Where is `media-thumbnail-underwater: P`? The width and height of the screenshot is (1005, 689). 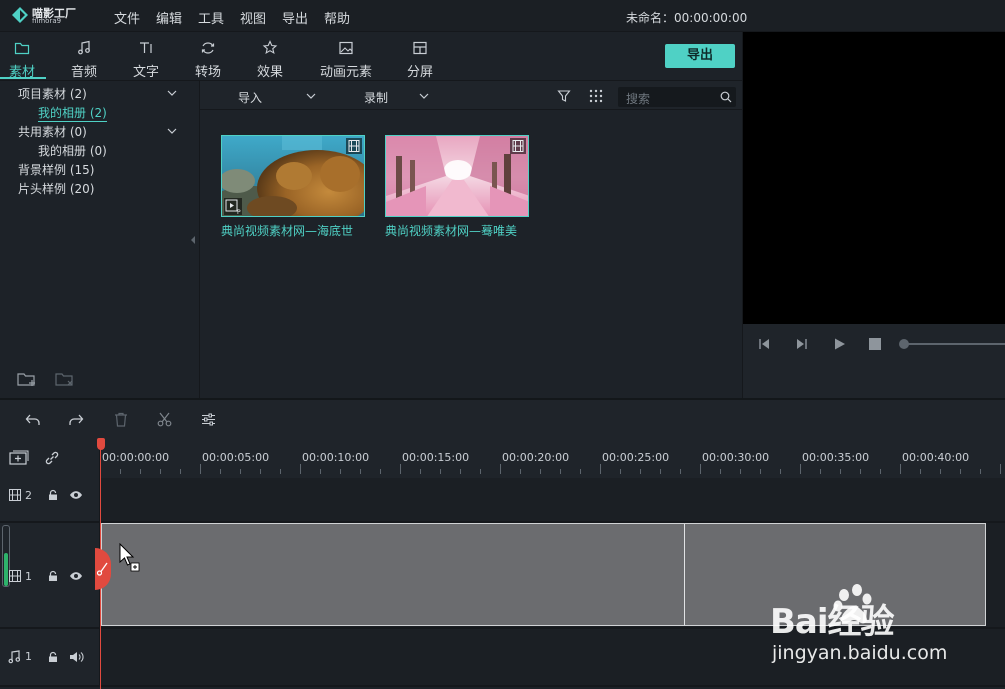
media-thumbnail-underwater: P is located at coordinates (293, 176).